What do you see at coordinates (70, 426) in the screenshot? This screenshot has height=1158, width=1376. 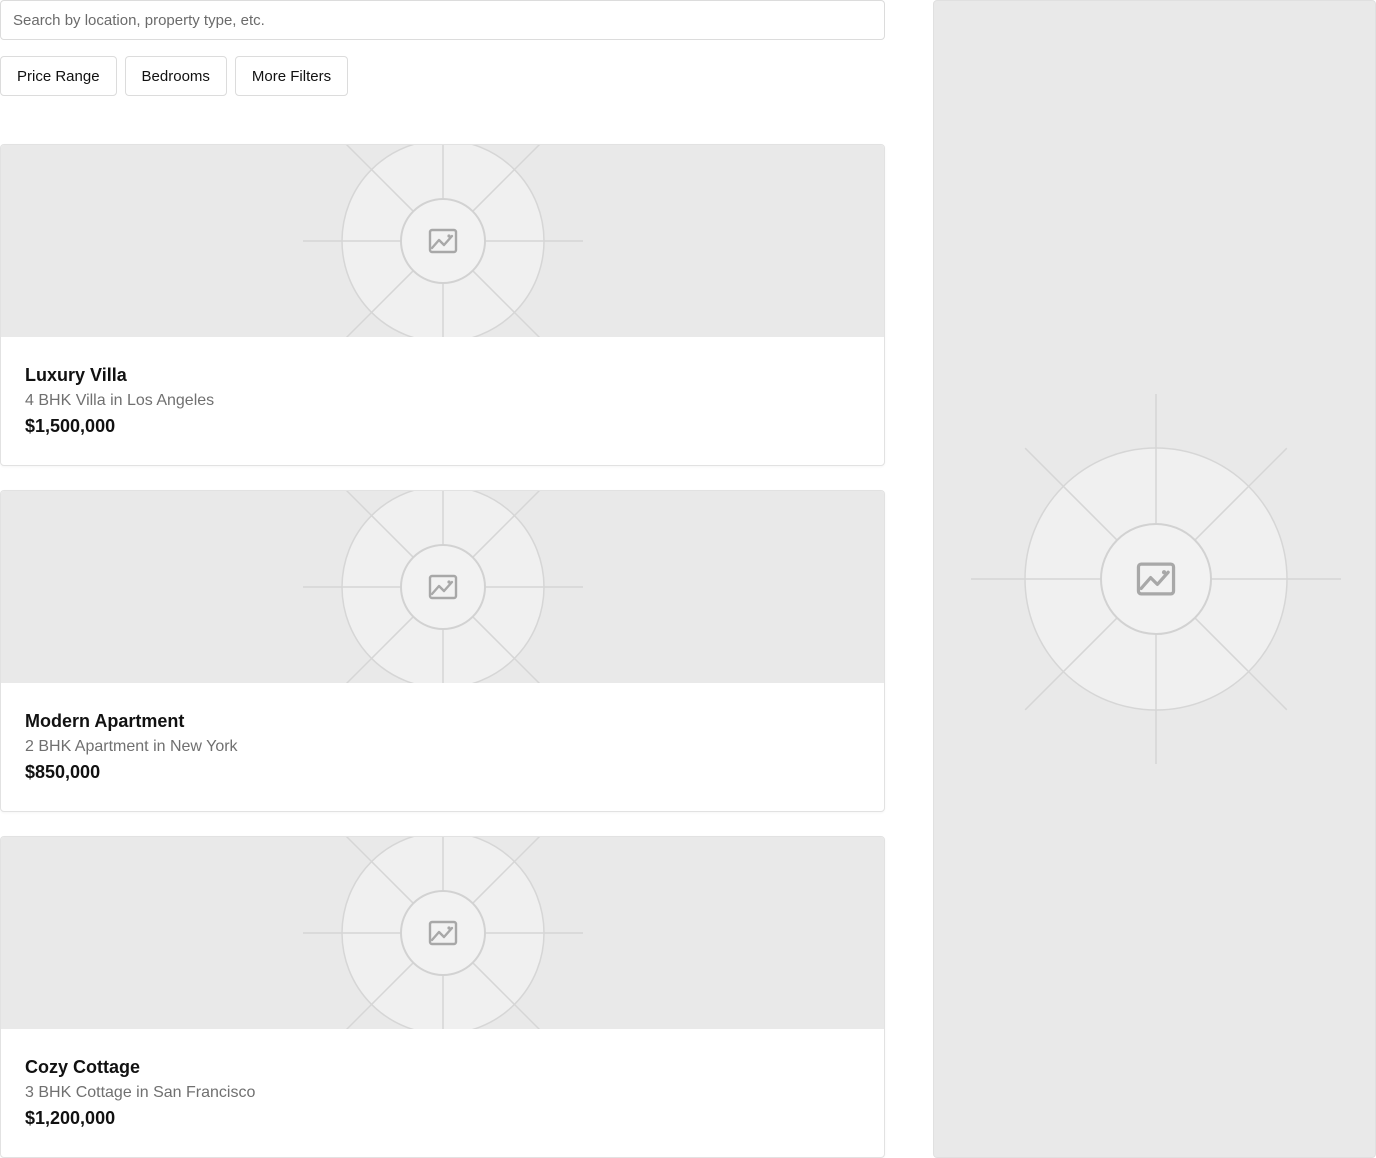 I see `listing-price: $1,500,000` at bounding box center [70, 426].